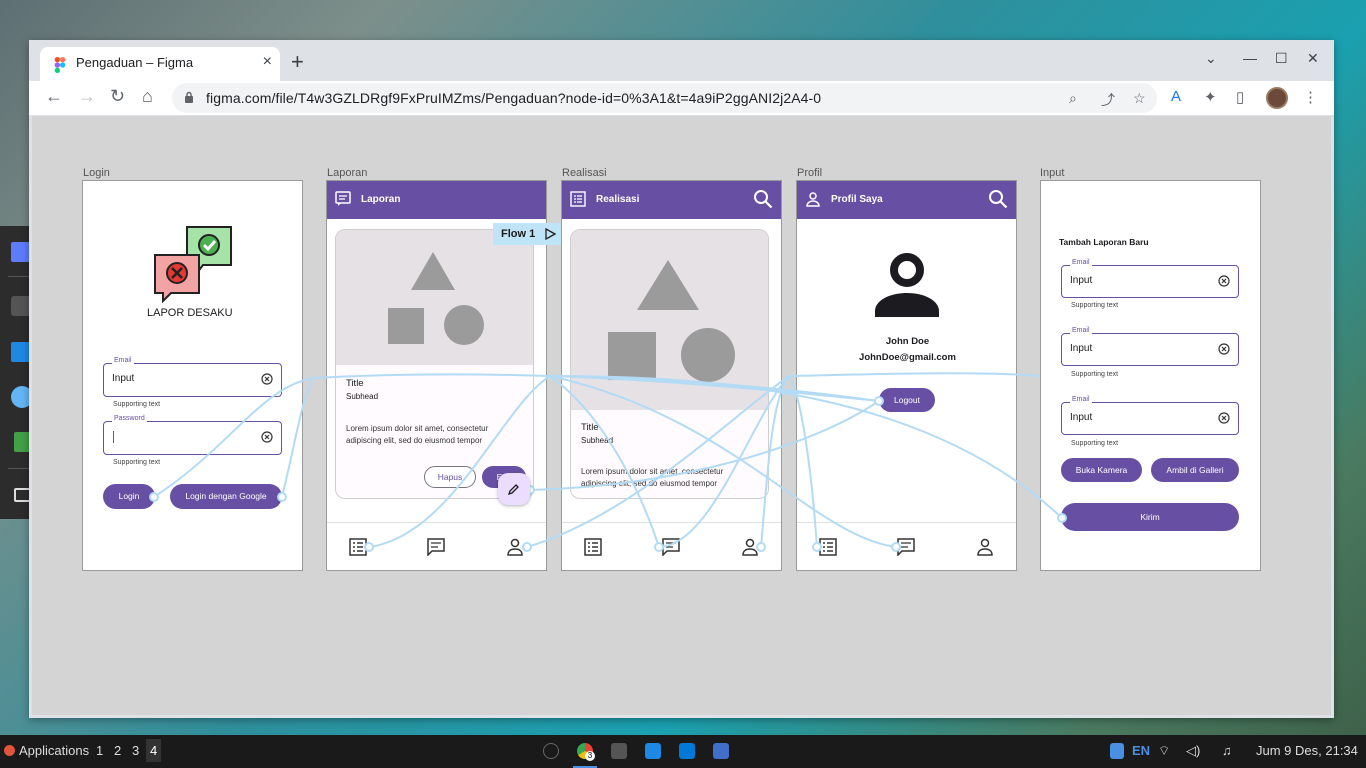  I want to click on realisasi-appbar: Realisasi, so click(671, 200).